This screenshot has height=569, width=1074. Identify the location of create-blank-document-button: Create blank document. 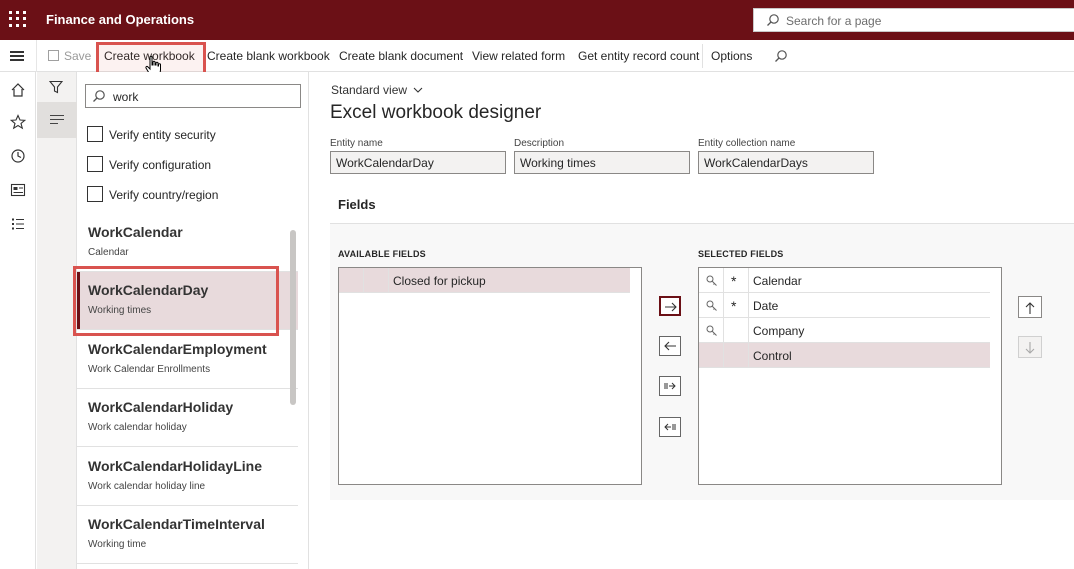
(401, 56).